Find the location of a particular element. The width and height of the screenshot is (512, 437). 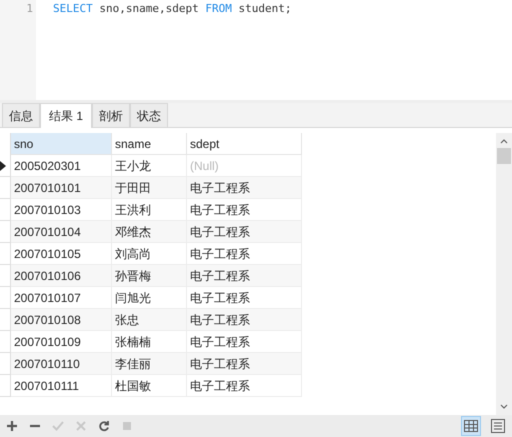

scroll-down-icon is located at coordinates (504, 407).